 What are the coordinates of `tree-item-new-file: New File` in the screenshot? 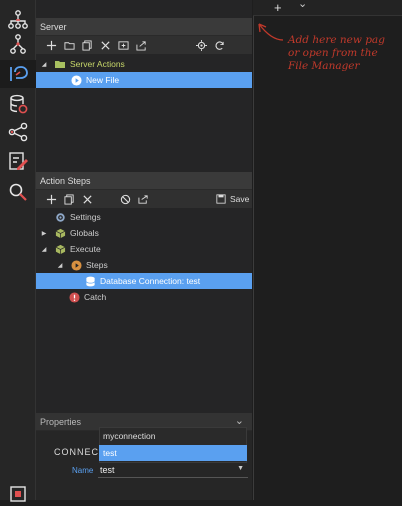 It's located at (144, 80).